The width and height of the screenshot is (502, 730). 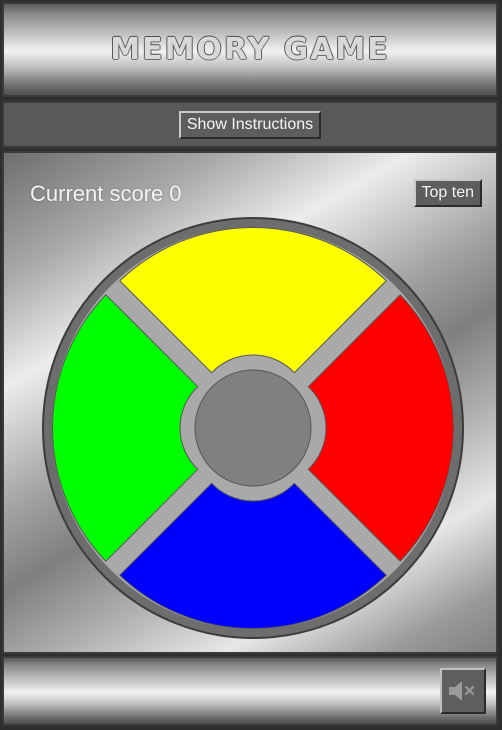 I want to click on toolbar: Show Instructions, so click(x=250, y=124).